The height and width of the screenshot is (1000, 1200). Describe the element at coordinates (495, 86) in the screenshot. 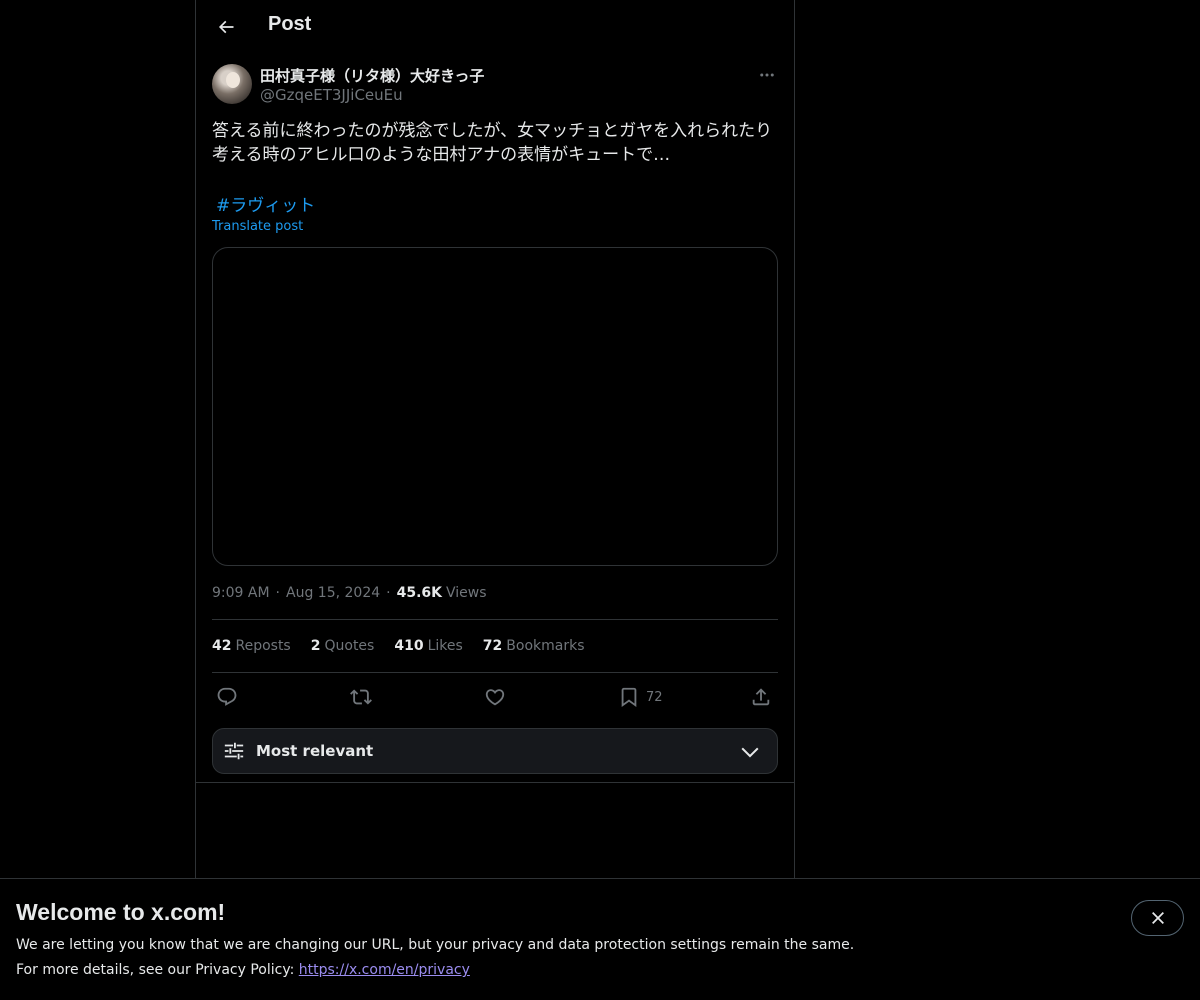

I see `post-author: 田村真子様（リタ様）大好きっ子 @GzqeET3JJiCeuEu` at that location.